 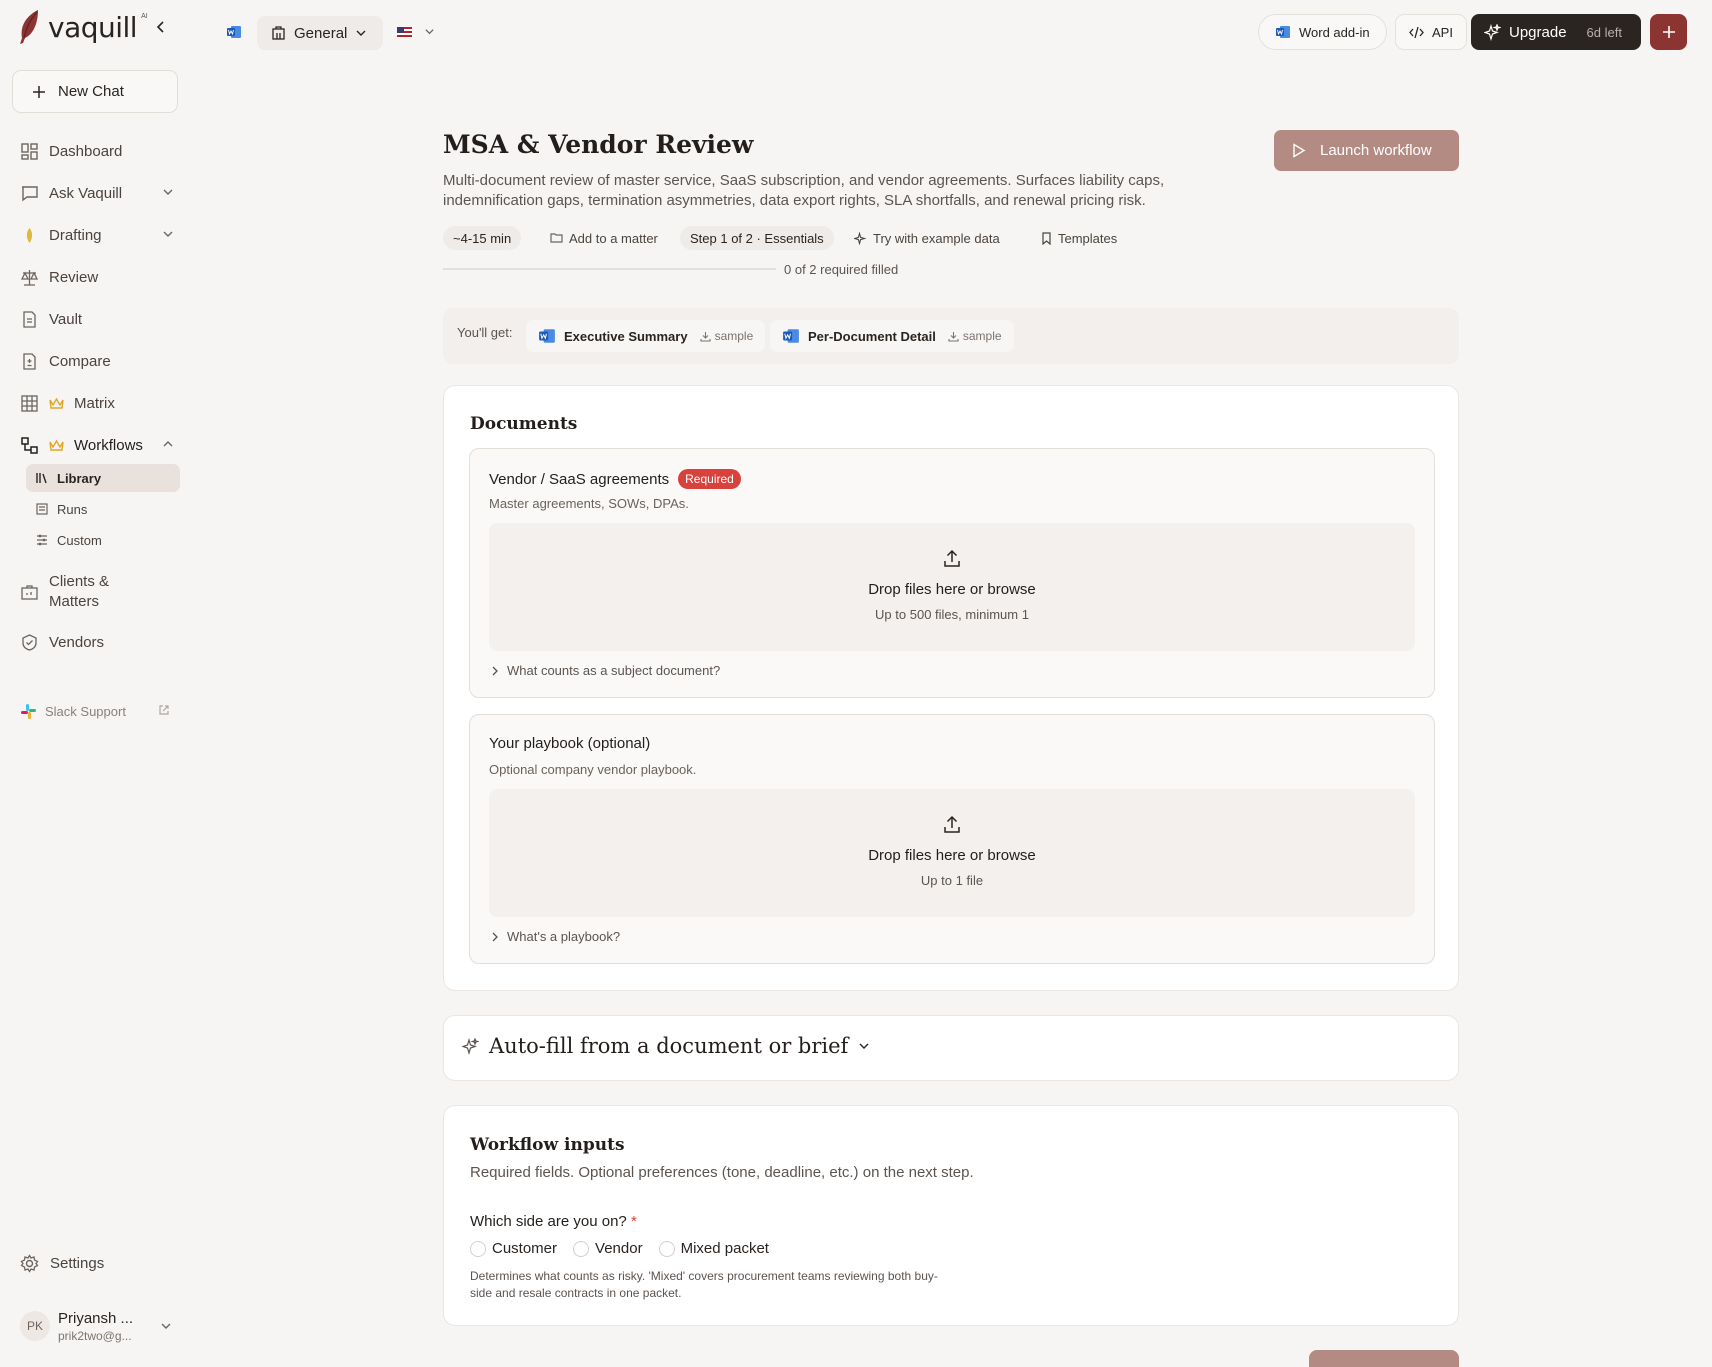 I want to click on sidebar-subitem-runs: Runs, so click(x=103, y=509).